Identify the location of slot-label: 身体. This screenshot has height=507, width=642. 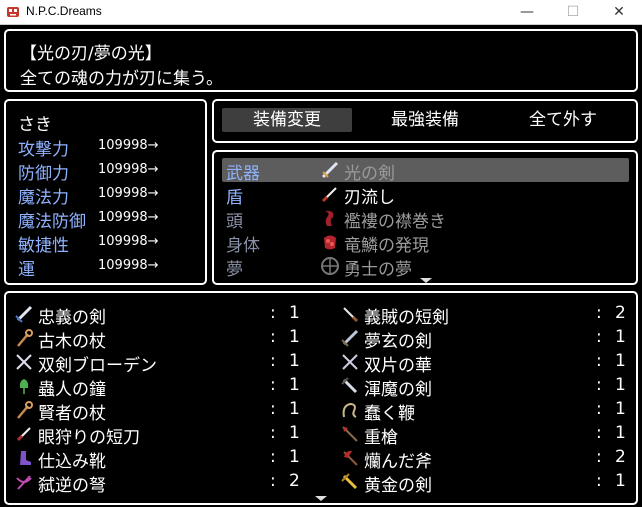
(243, 246).